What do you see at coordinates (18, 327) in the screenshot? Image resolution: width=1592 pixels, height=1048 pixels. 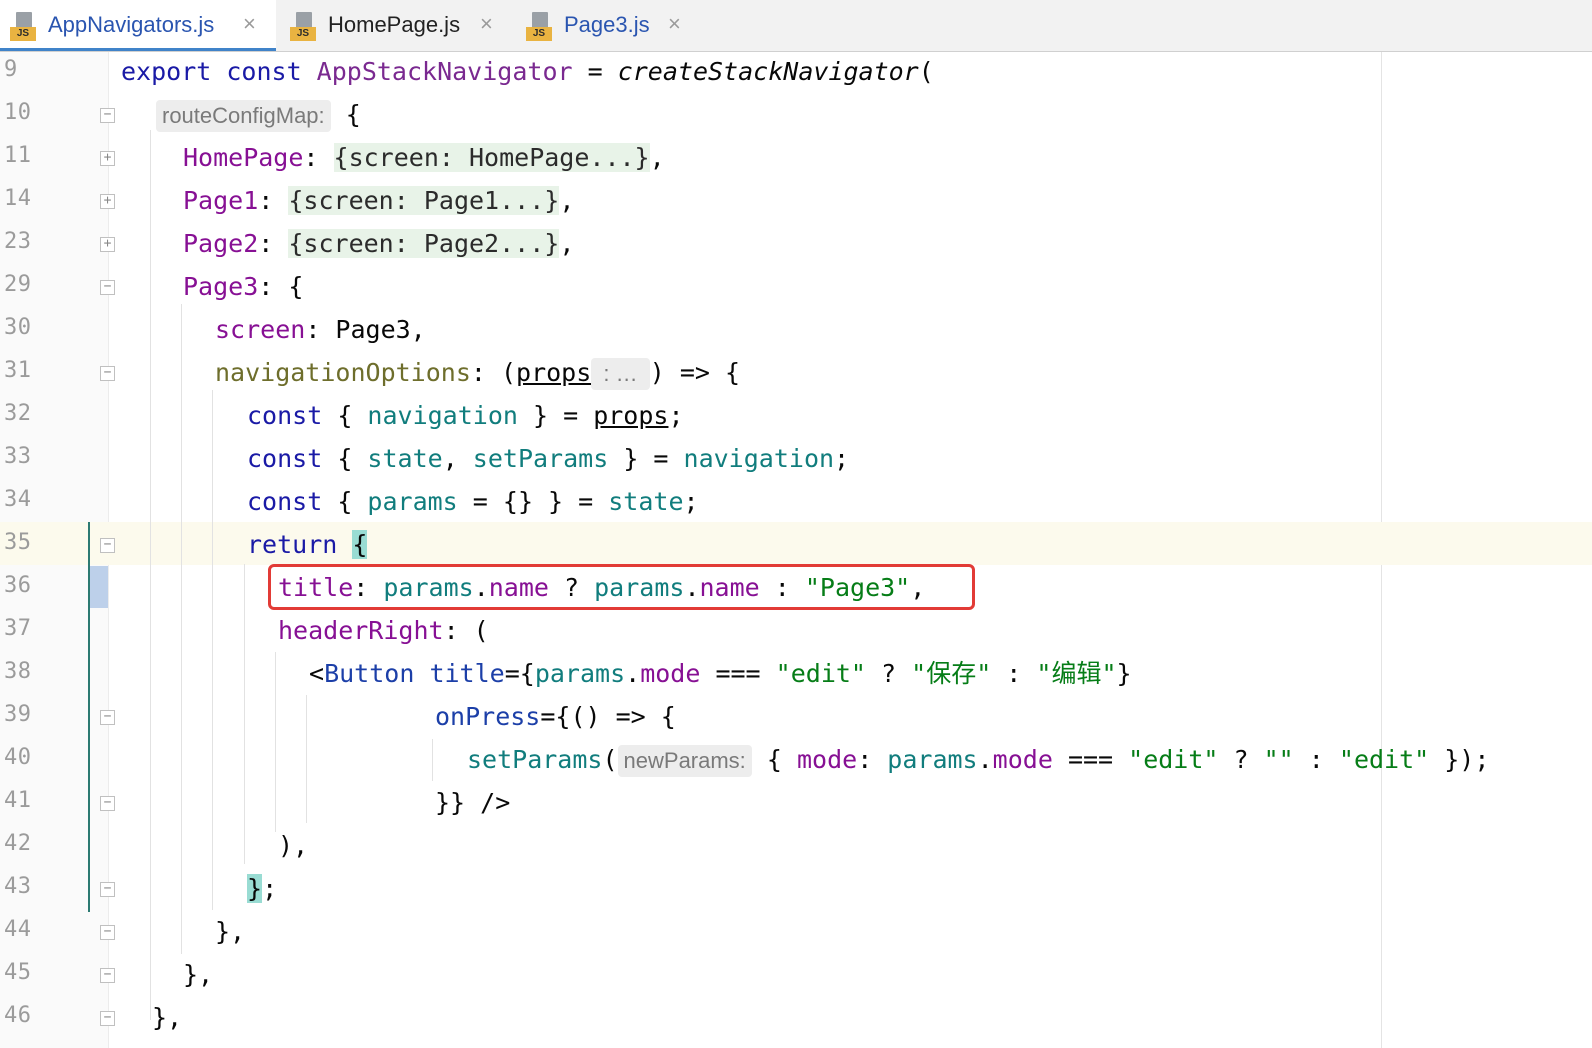 I see `line-number: 30` at bounding box center [18, 327].